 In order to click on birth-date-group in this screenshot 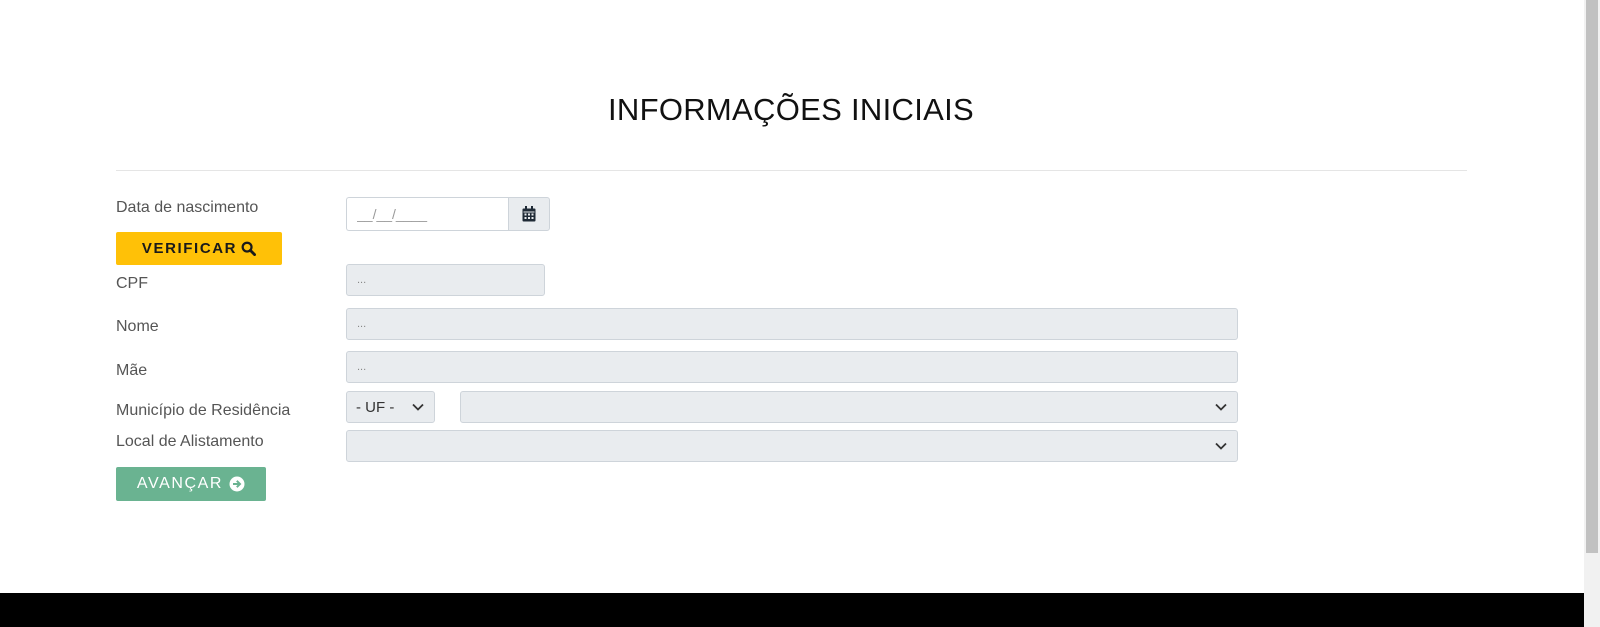, I will do `click(448, 214)`.